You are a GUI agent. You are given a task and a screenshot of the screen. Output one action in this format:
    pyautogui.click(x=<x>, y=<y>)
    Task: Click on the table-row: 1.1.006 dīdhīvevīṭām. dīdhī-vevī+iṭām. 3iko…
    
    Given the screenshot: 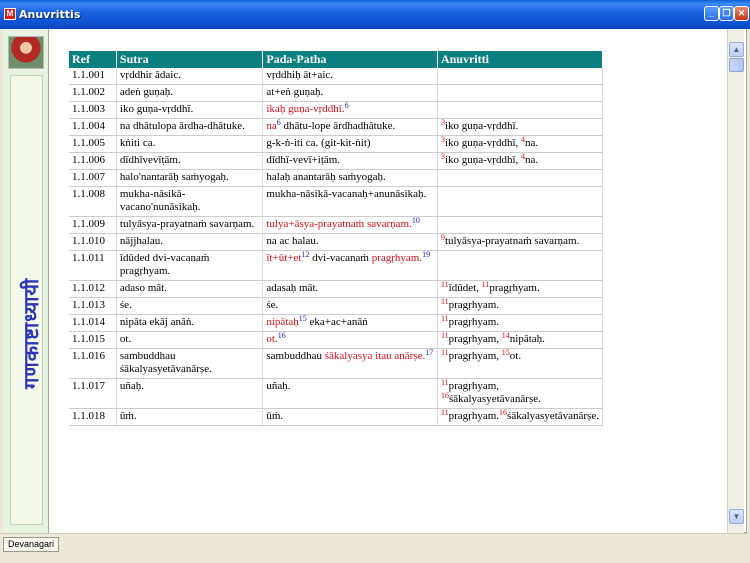 What is the action you would take?
    pyautogui.click(x=336, y=161)
    